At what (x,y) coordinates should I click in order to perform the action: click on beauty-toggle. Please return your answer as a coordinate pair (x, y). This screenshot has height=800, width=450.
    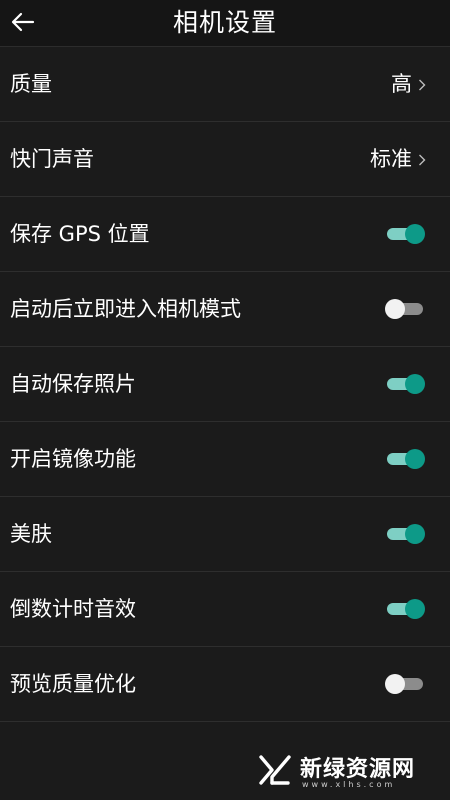
    Looking at the image, I should click on (406, 534).